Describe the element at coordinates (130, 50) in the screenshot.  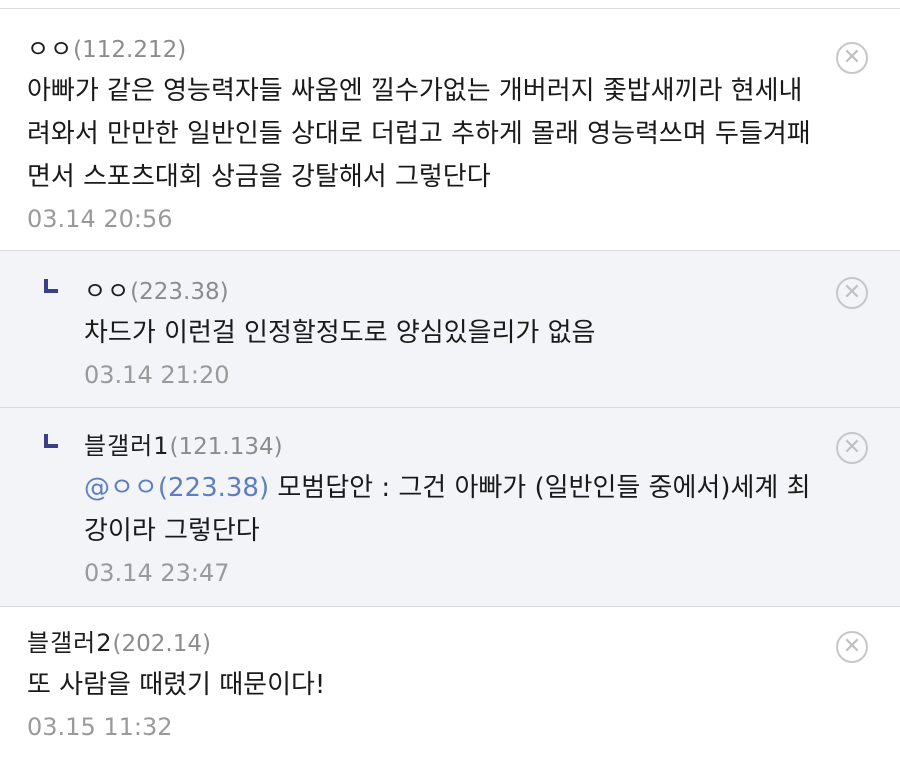
I see `comment-ip: (112.212)` at that location.